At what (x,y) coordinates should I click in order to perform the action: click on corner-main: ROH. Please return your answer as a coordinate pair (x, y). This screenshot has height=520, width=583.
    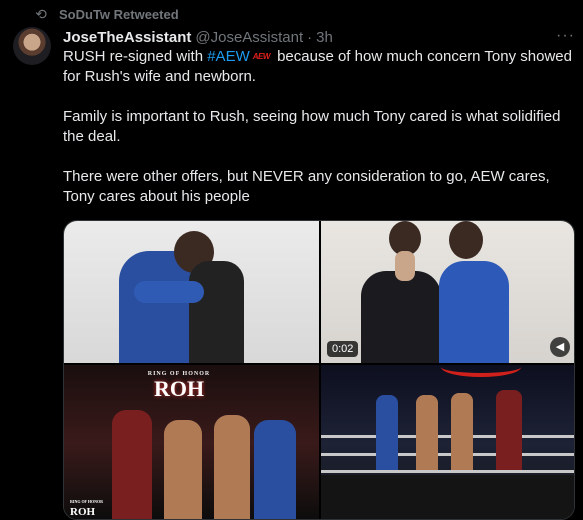
    Looking at the image, I should click on (83, 512).